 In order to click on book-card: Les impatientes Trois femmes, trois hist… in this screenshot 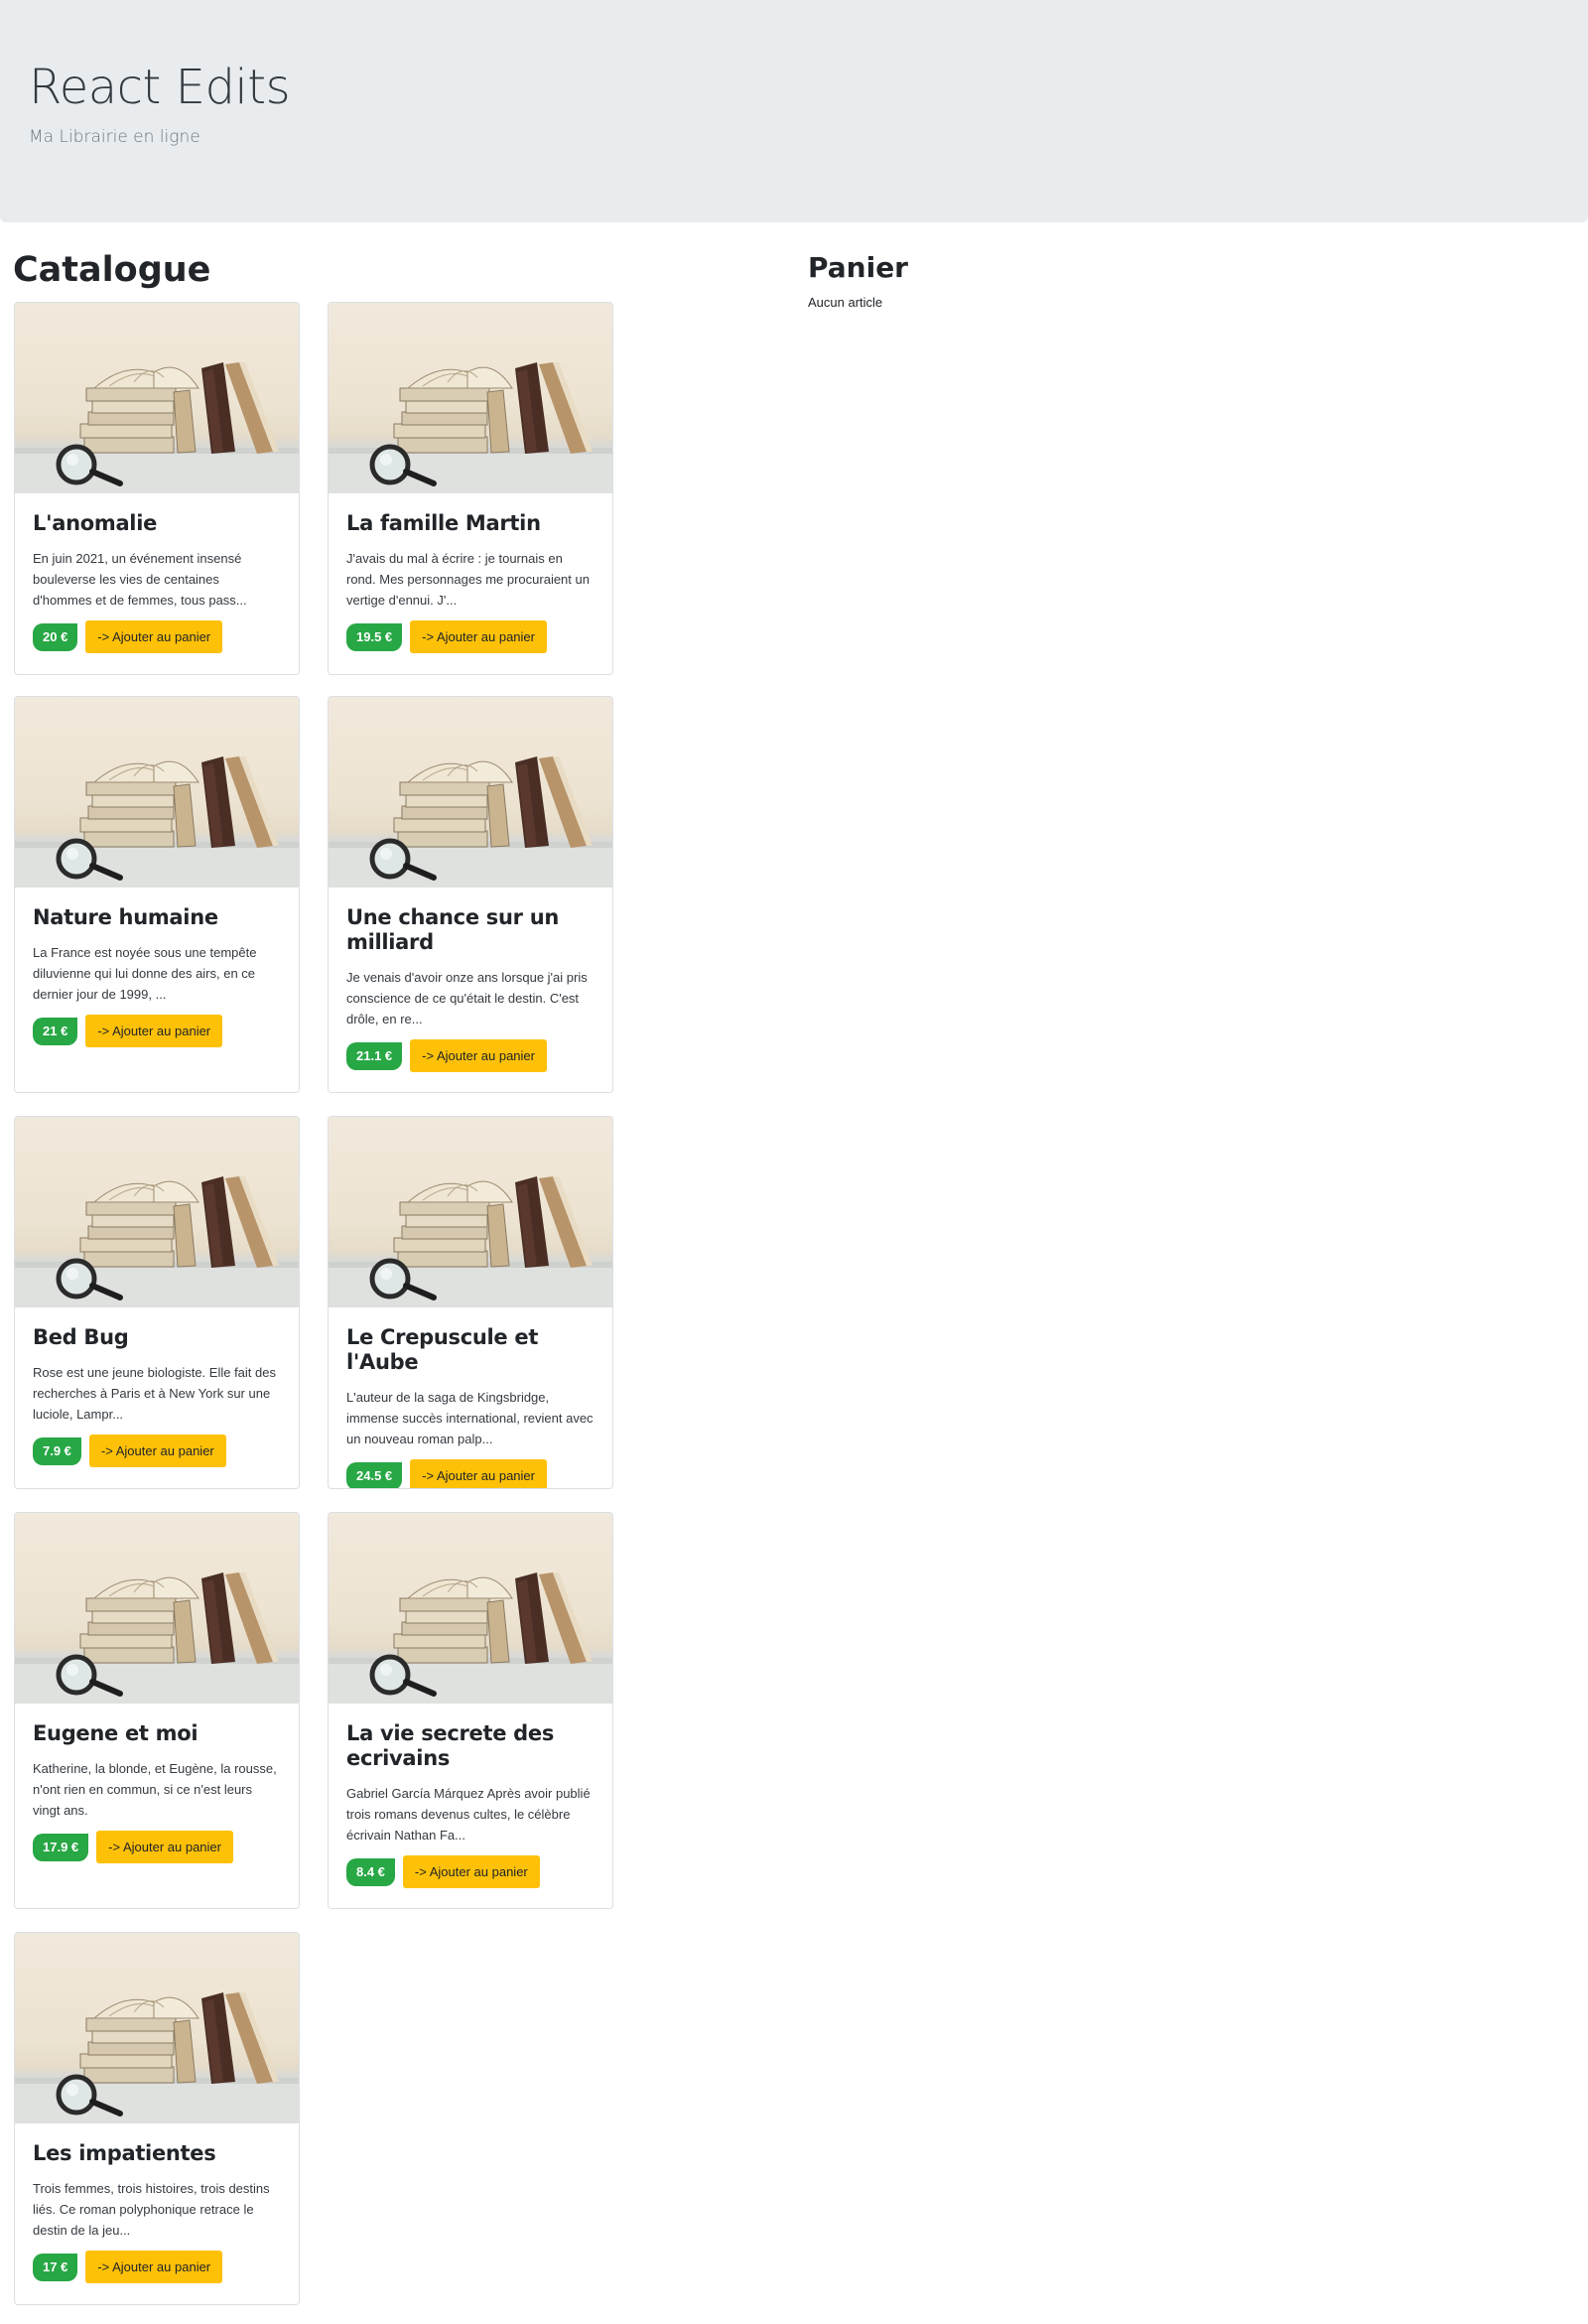, I will do `click(157, 2118)`.